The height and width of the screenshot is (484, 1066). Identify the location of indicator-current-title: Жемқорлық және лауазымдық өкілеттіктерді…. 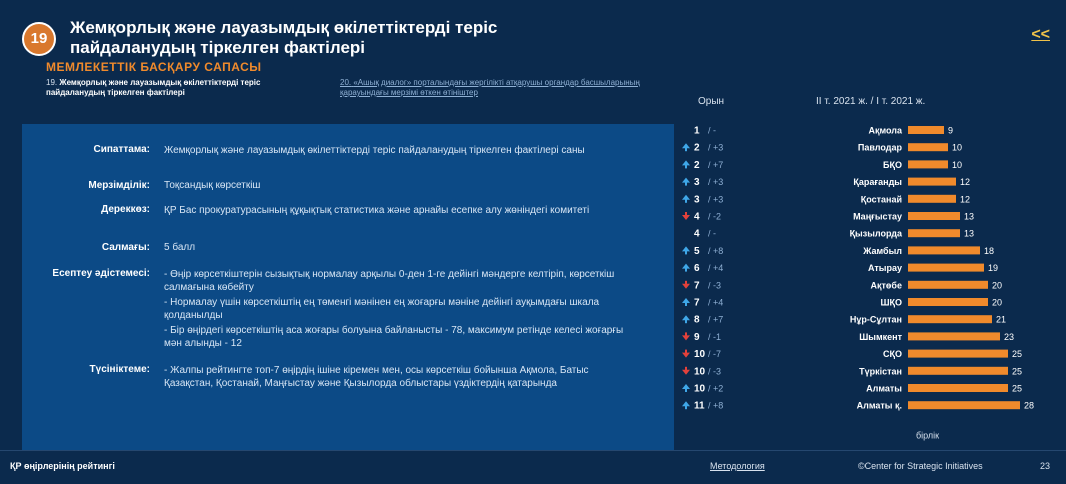
(153, 87).